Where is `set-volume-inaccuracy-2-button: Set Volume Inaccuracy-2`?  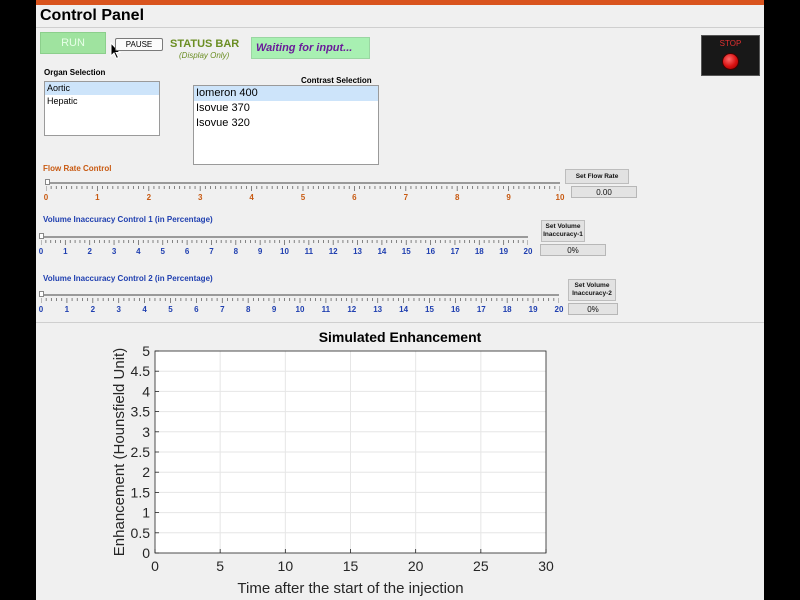 set-volume-inaccuracy-2-button: Set Volume Inaccuracy-2 is located at coordinates (592, 290).